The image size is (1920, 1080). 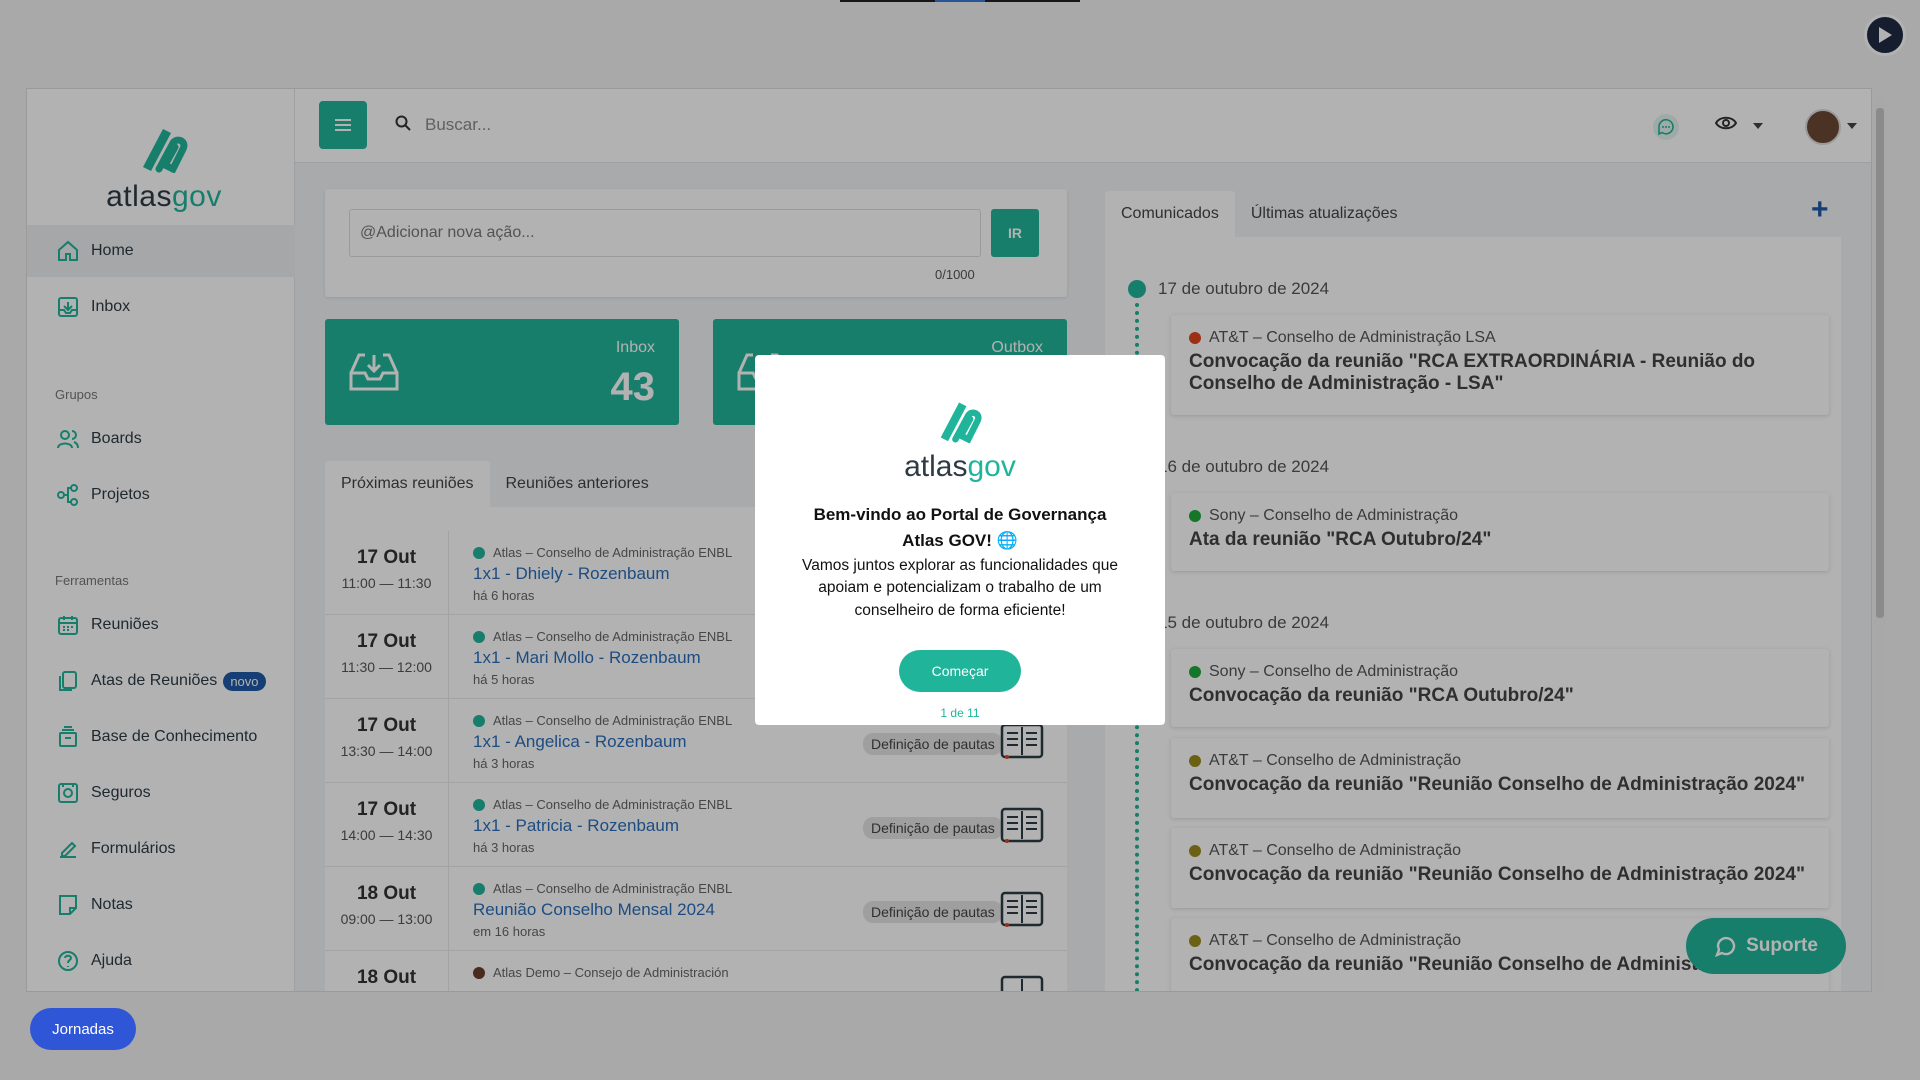 I want to click on journeys-button: Jornadas, so click(x=83, y=1029).